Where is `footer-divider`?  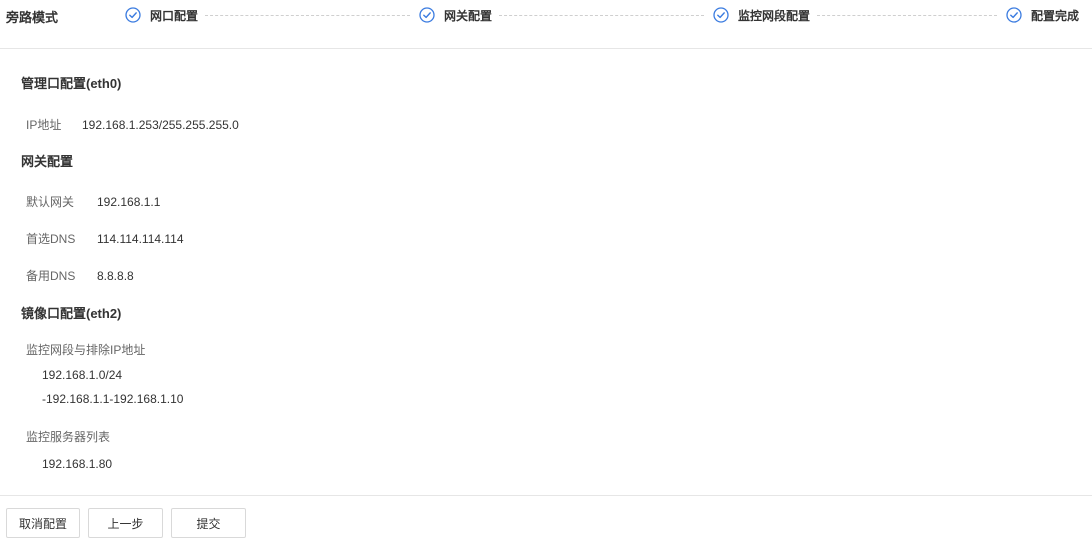
footer-divider is located at coordinates (546, 495).